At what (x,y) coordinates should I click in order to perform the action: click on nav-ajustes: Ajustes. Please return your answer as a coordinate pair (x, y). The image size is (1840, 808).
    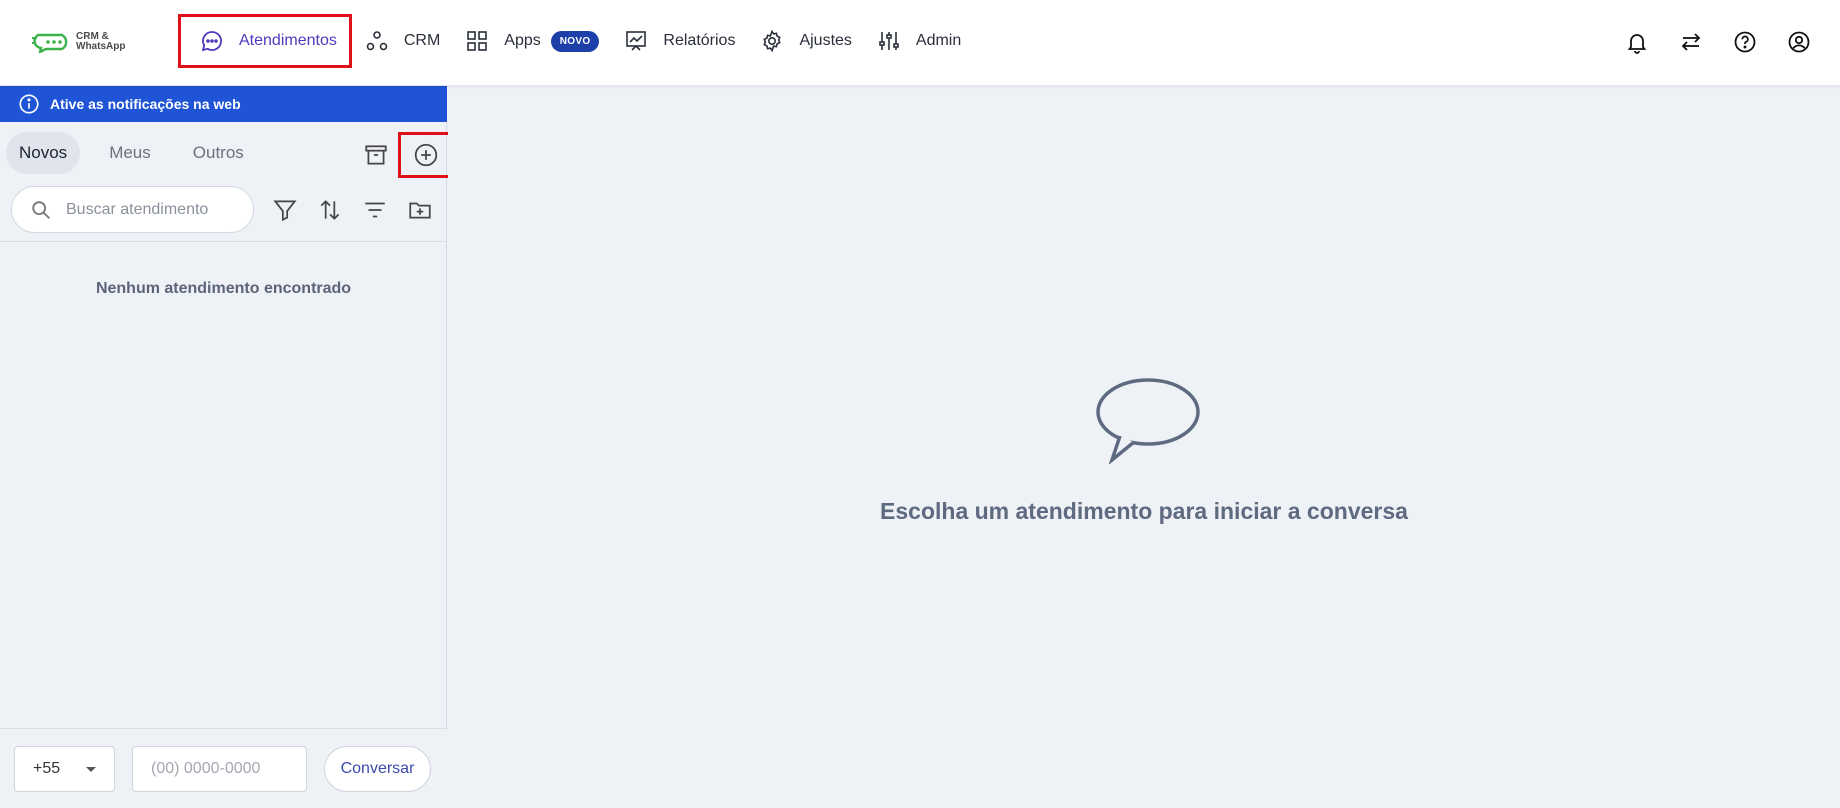
    Looking at the image, I should click on (805, 41).